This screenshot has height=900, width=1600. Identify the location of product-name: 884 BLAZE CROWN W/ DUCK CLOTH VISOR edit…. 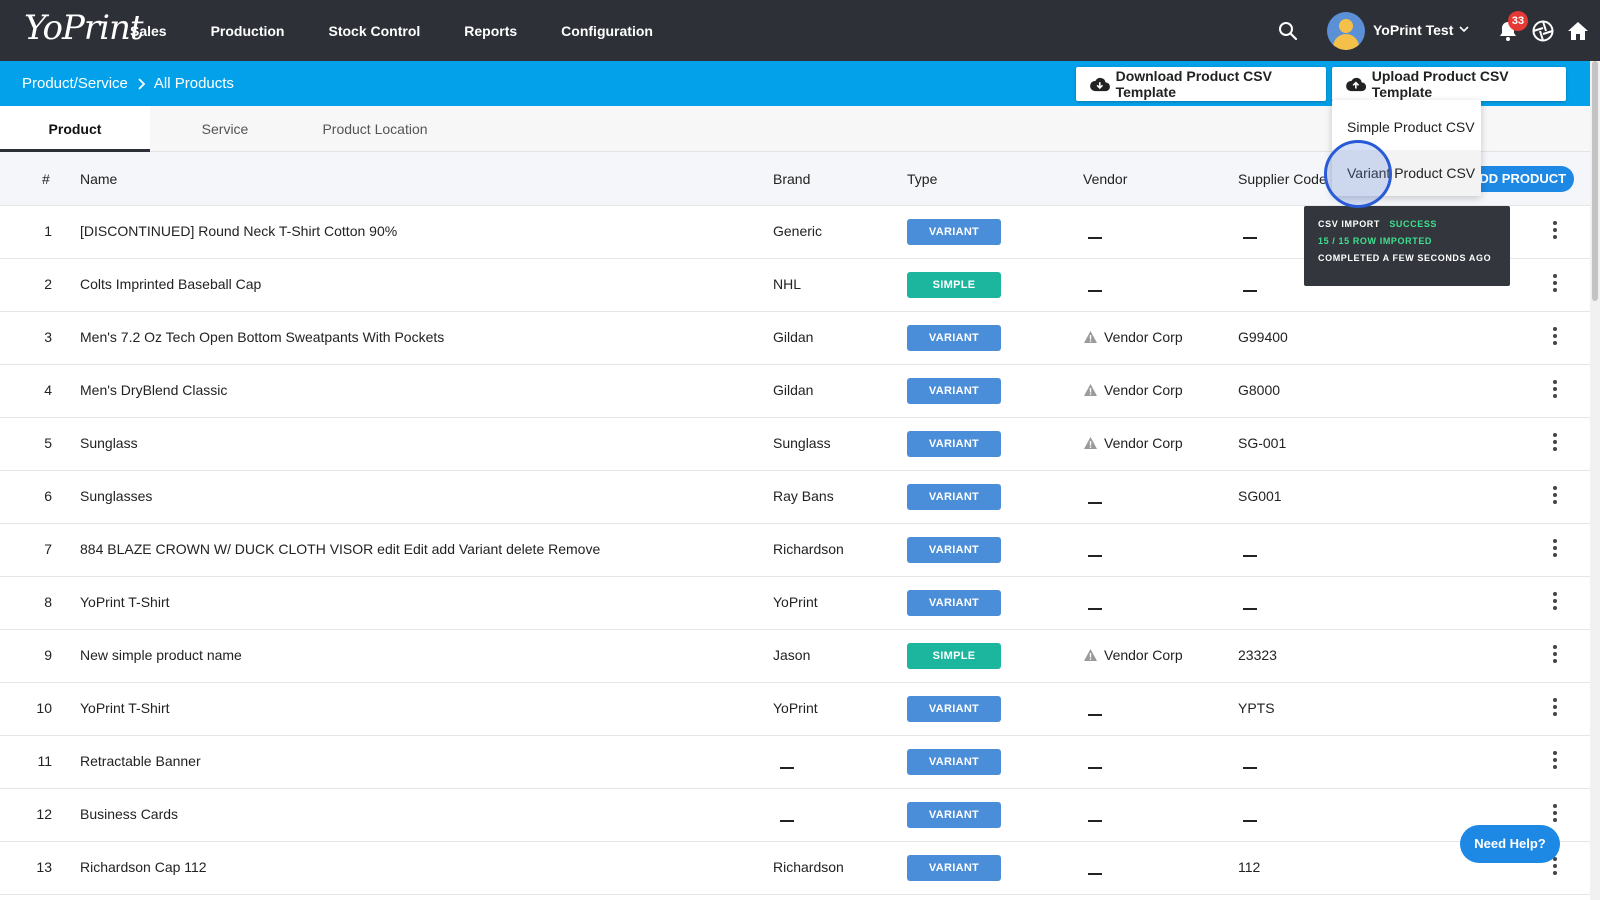
(340, 549).